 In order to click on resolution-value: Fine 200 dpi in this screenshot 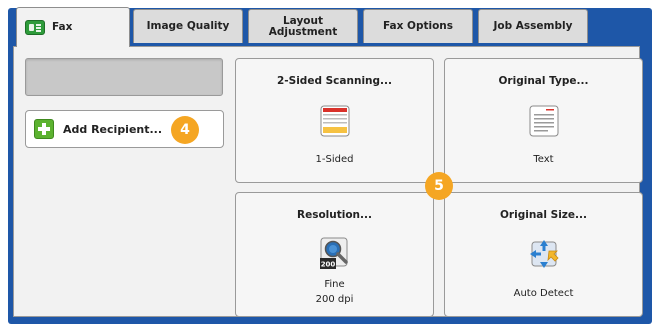, I will do `click(334, 292)`.